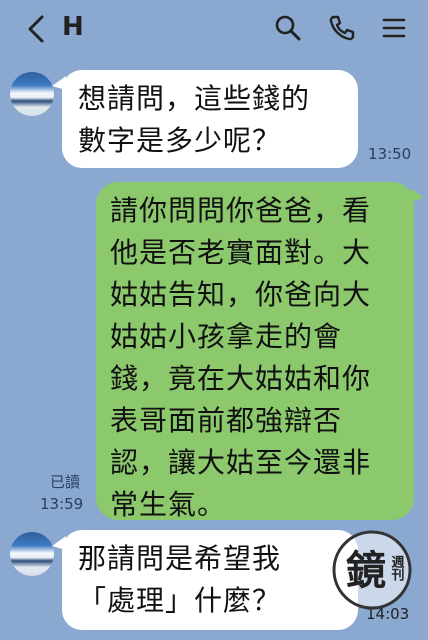 Image resolution: width=428 pixels, height=640 pixels. I want to click on watermark-main-char: 鏡, so click(366, 571).